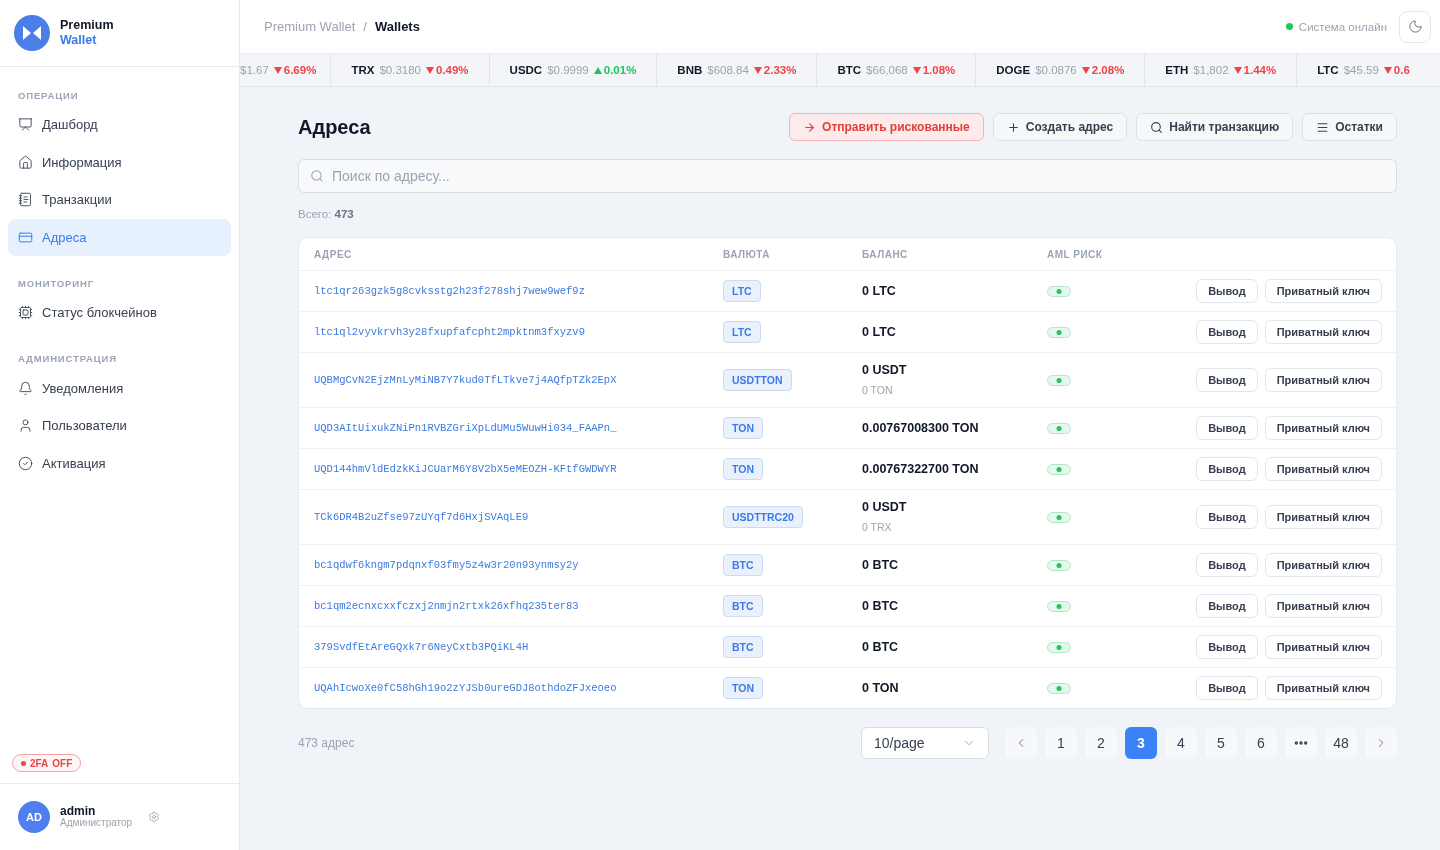 This screenshot has width=1440, height=850. Describe the element at coordinates (1060, 127) in the screenshot. I see `toolbar-button: Создать адрес` at that location.